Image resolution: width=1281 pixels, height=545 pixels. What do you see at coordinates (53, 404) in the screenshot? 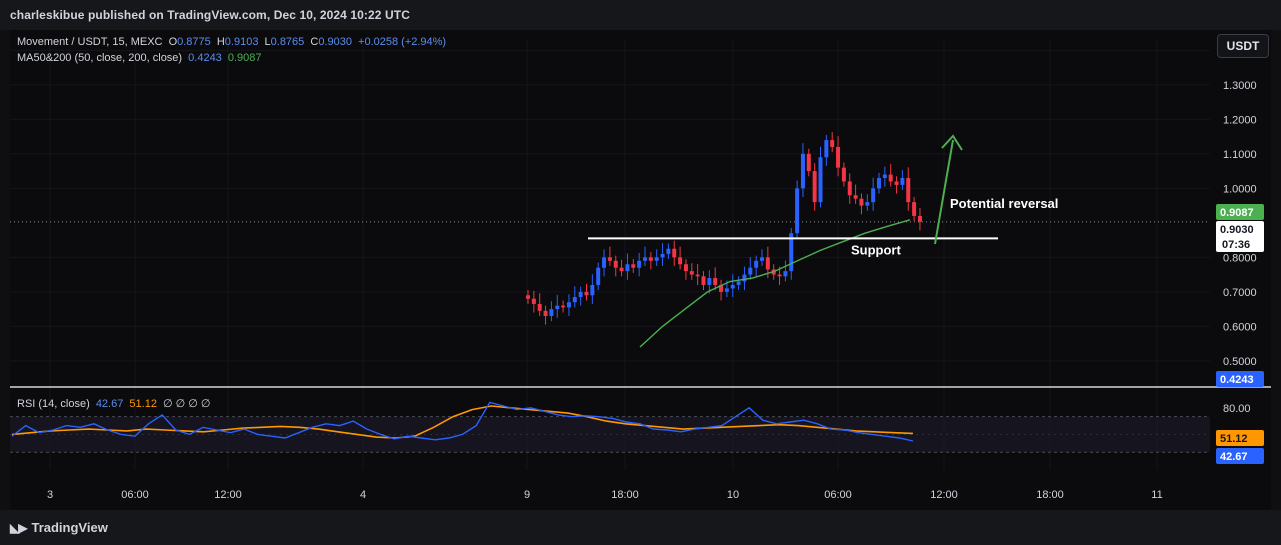
I see `rsi-label: RSI (14, close)` at bounding box center [53, 404].